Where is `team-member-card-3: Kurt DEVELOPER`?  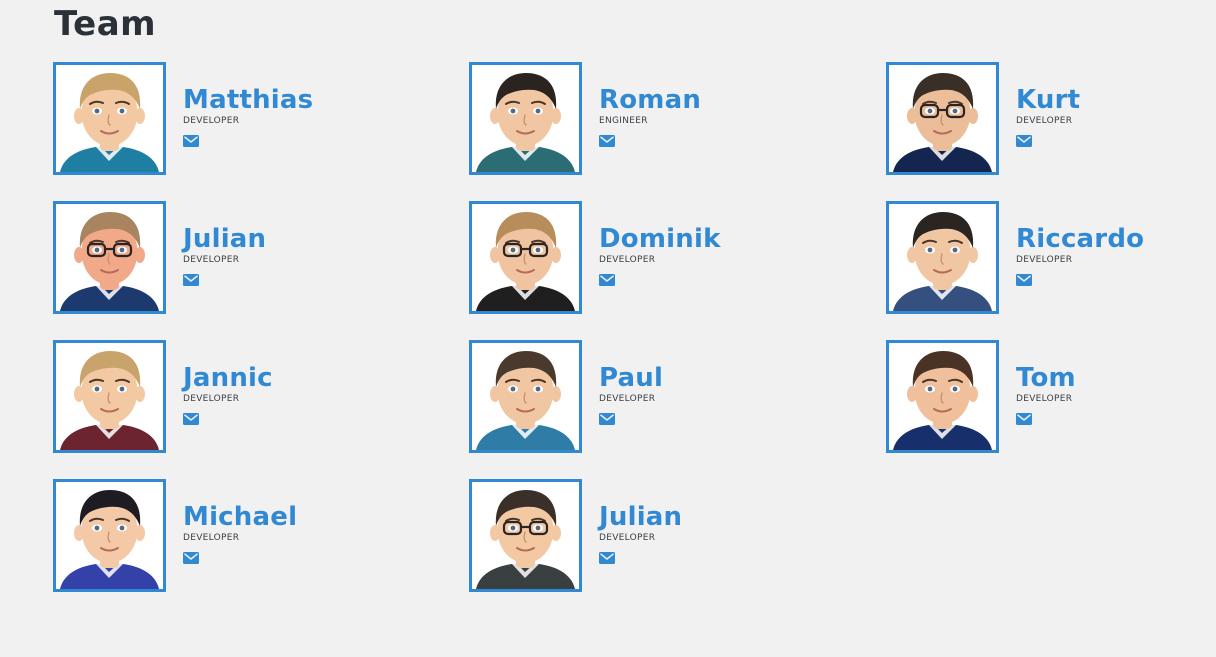
team-member-card-3: Kurt DEVELOPER is located at coordinates (1024, 118).